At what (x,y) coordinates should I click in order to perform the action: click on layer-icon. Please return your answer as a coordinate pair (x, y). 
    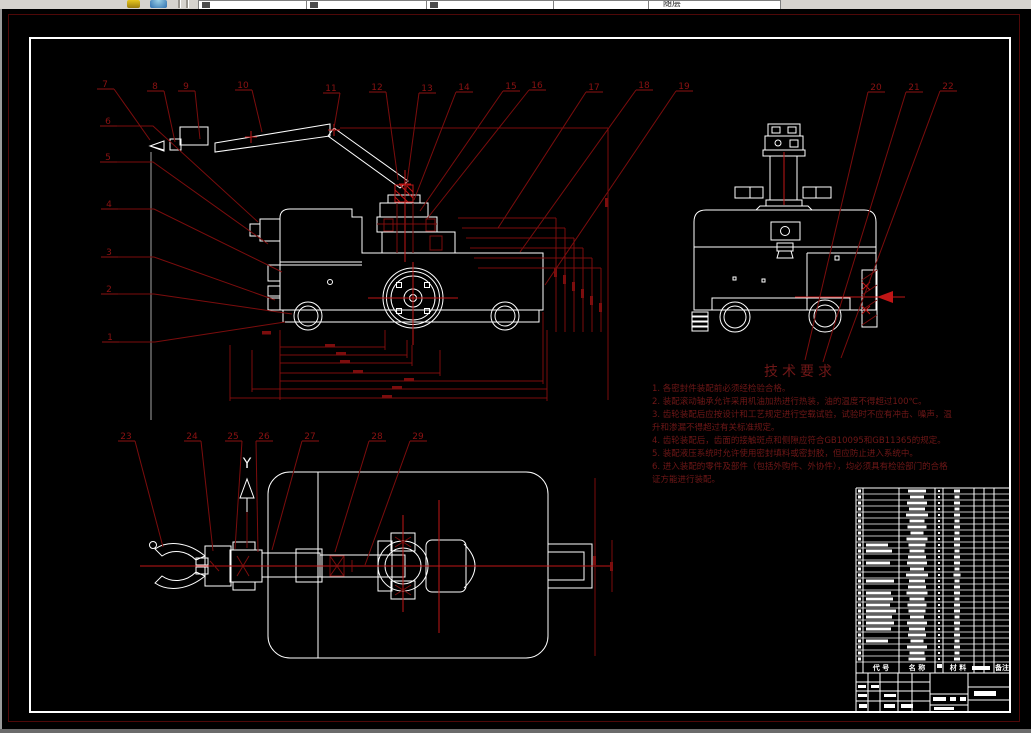
    Looking at the image, I should click on (206, 5).